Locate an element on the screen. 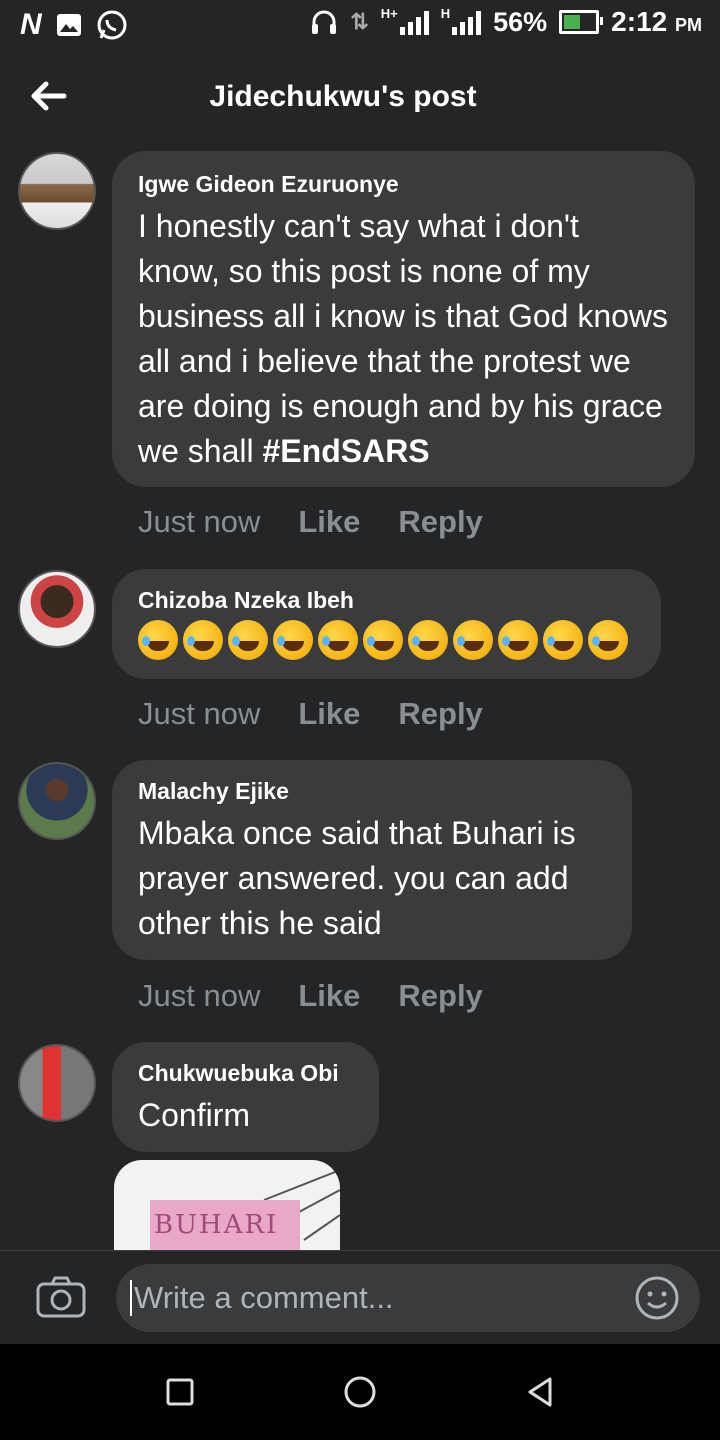  signal-icon is located at coordinates (414, 22).